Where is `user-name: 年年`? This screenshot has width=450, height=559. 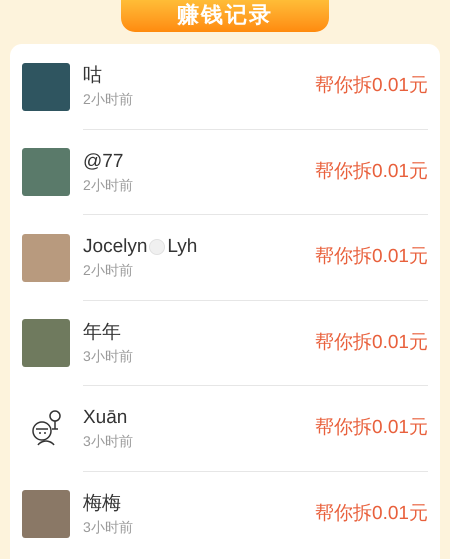 user-name: 年年 is located at coordinates (102, 332).